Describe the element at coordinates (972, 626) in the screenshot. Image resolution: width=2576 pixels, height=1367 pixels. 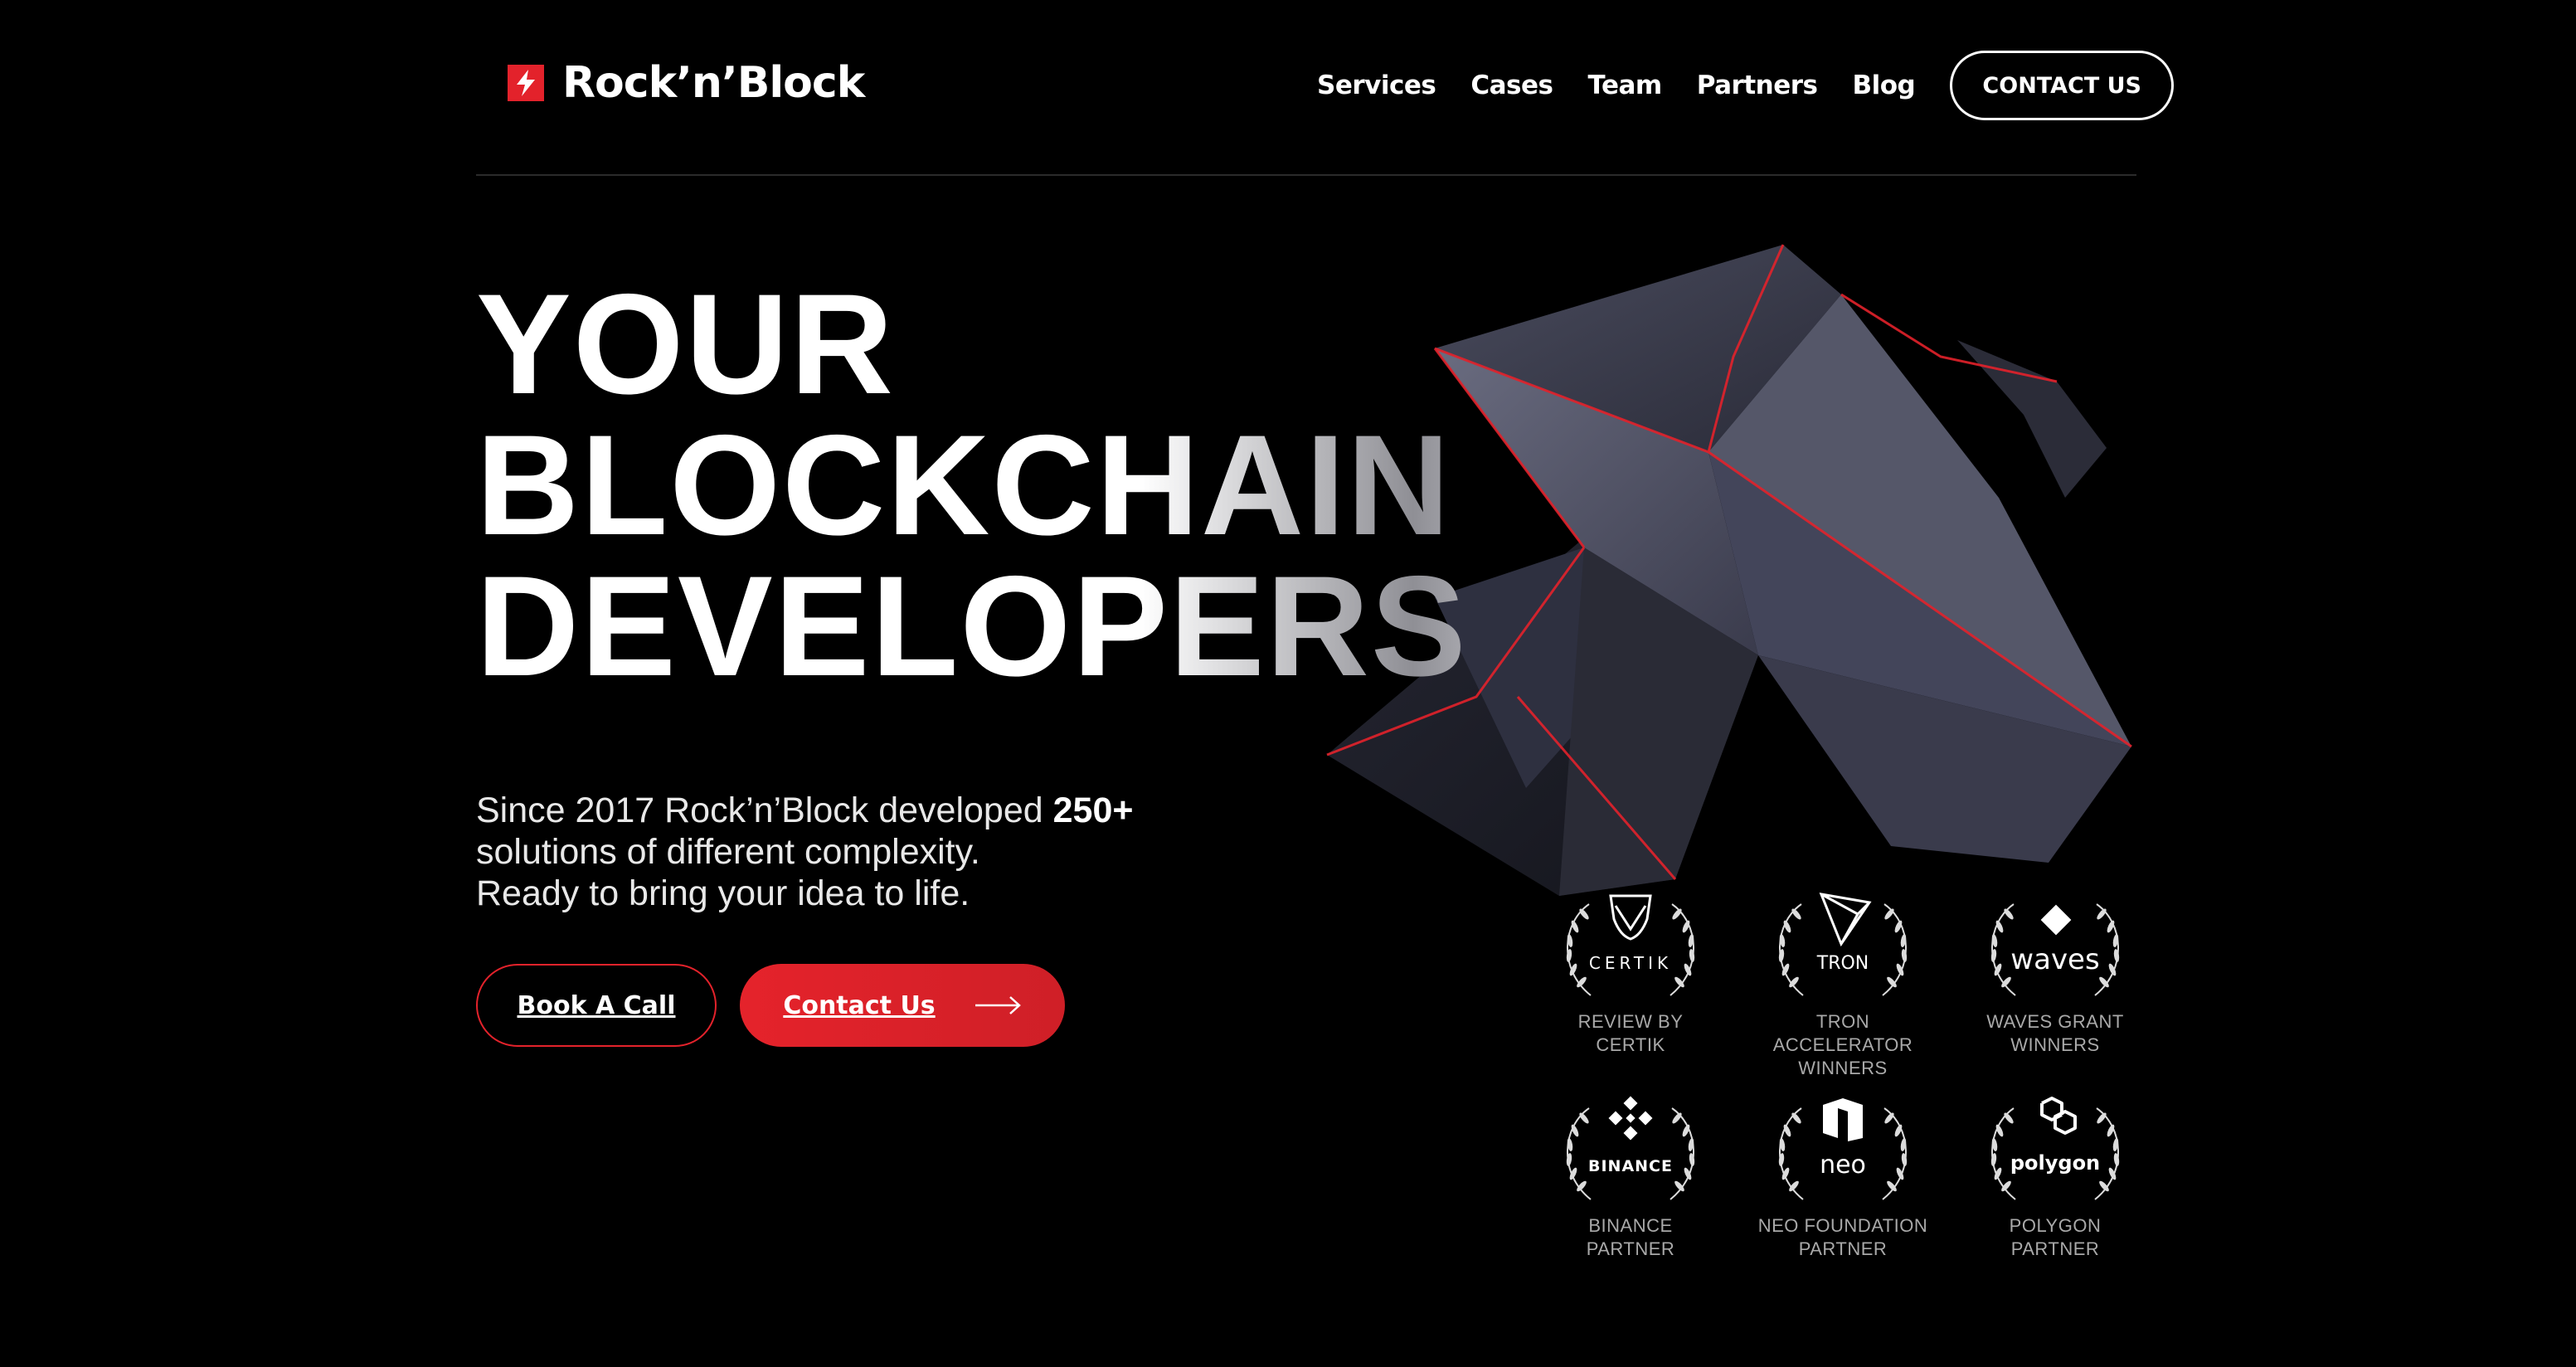
I see `hero-title-line-3: DEVELOPERS` at that location.